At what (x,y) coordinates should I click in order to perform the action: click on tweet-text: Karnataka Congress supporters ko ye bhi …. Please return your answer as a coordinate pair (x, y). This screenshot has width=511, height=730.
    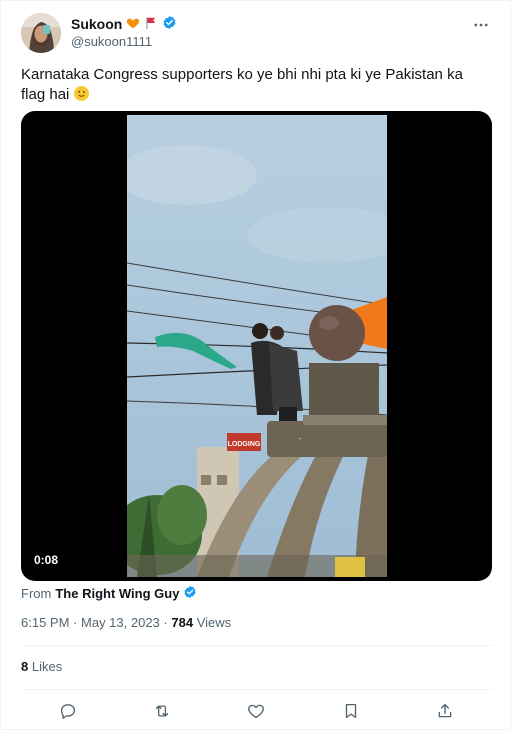
    Looking at the image, I should click on (256, 85).